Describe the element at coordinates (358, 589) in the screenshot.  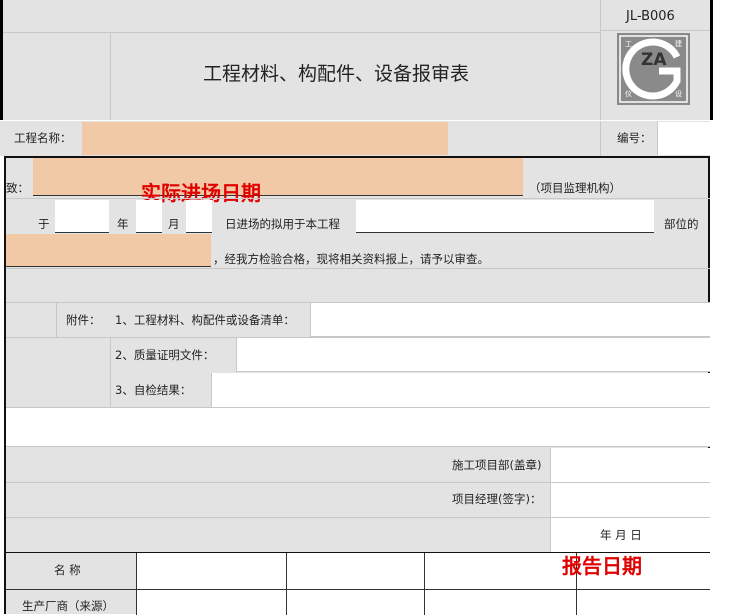
I see `table-row-line` at that location.